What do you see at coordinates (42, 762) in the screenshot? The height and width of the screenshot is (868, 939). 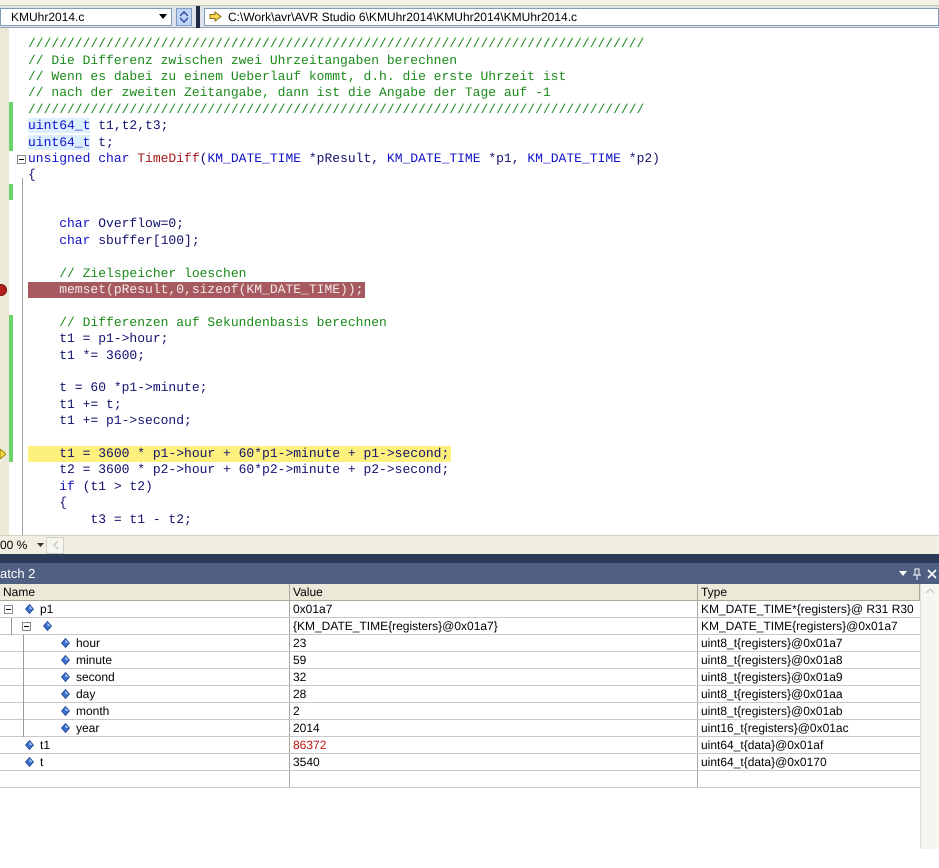 I see `variable-name: t` at bounding box center [42, 762].